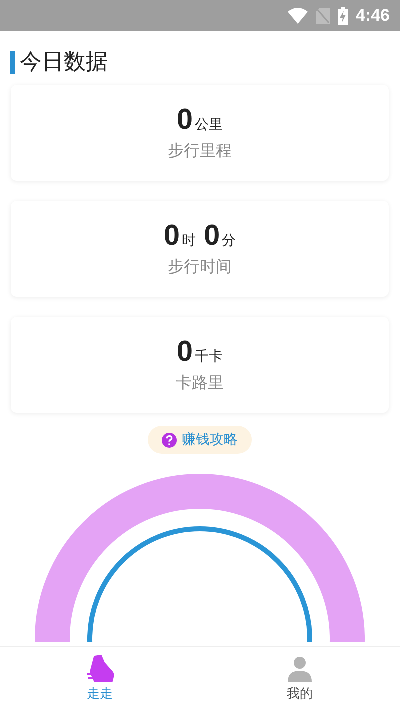  I want to click on stat-unit: 分, so click(229, 241).